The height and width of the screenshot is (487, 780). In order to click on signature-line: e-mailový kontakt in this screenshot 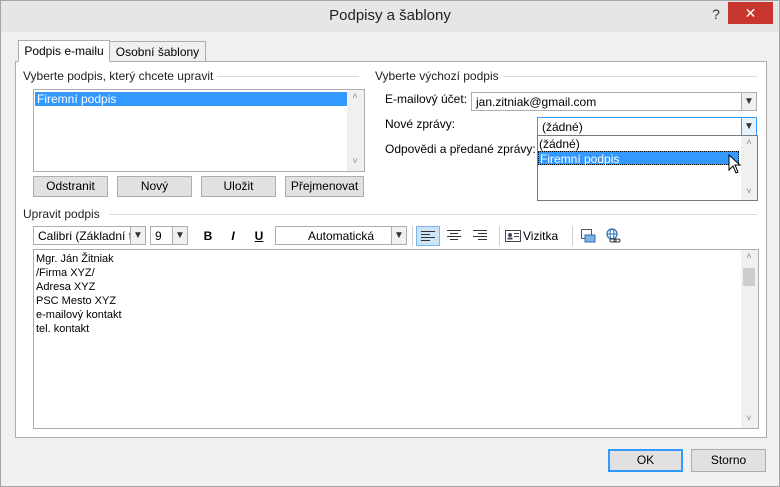, I will do `click(79, 315)`.